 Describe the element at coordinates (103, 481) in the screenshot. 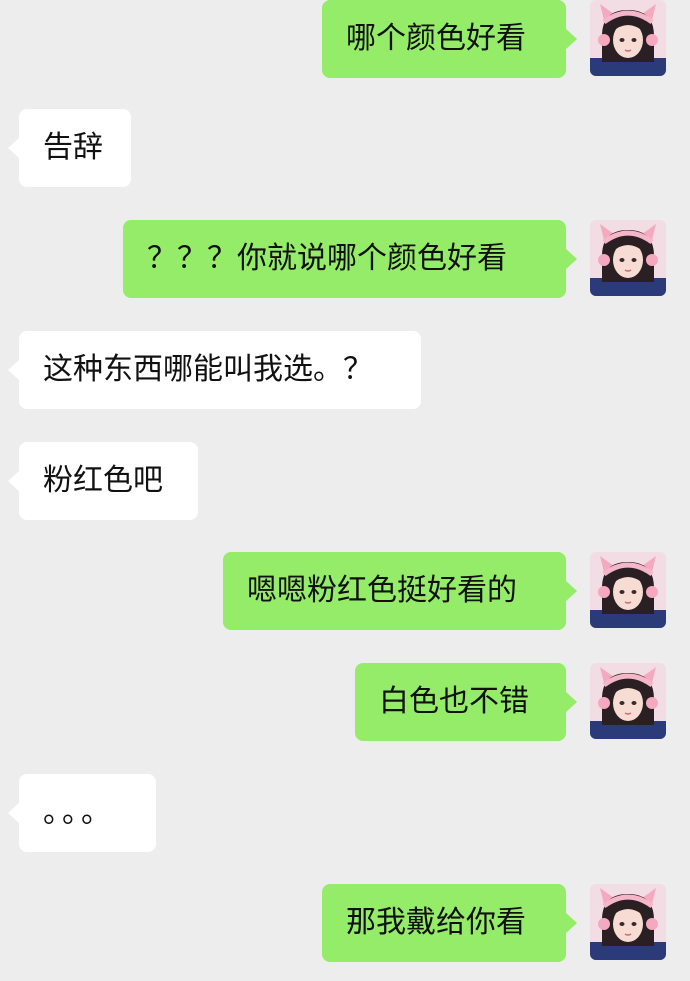

I see `message-bubble-other: 粉红色吧` at that location.